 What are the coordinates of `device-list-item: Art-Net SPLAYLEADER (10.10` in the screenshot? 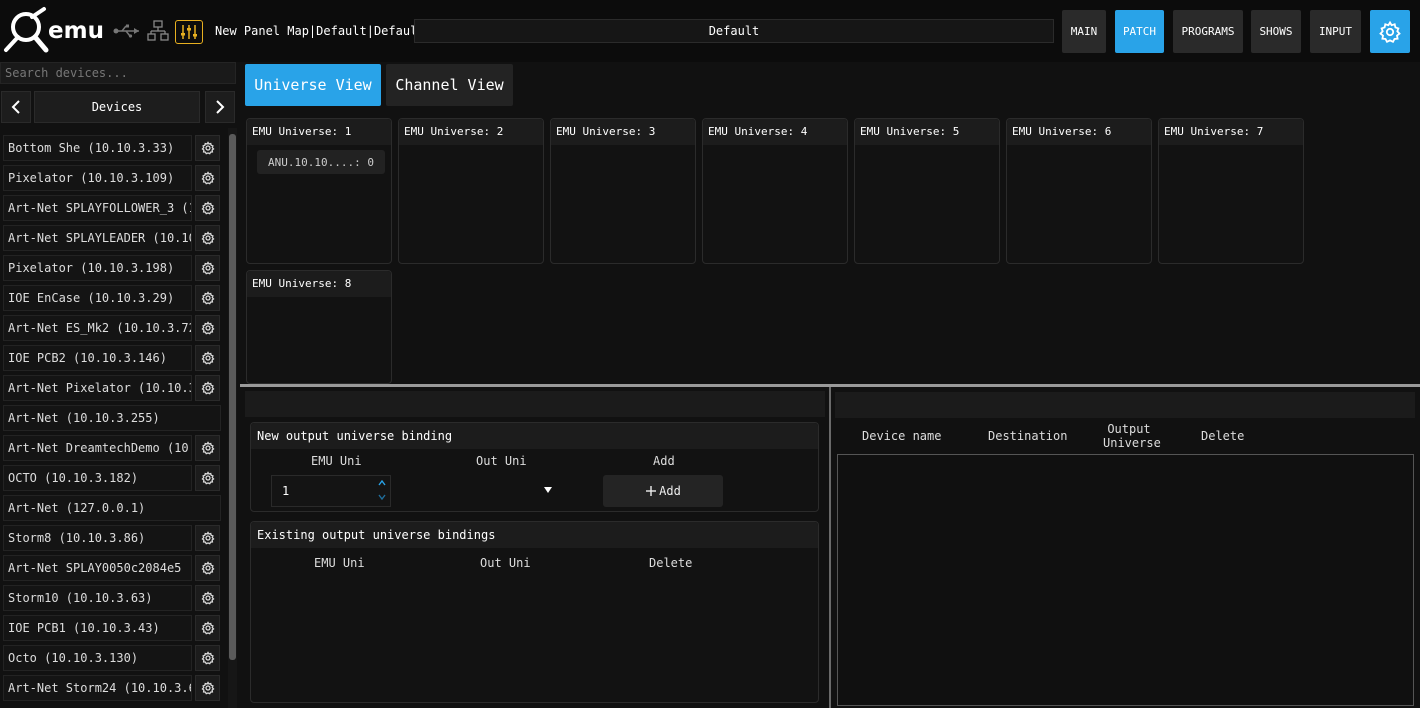 It's located at (113, 239).